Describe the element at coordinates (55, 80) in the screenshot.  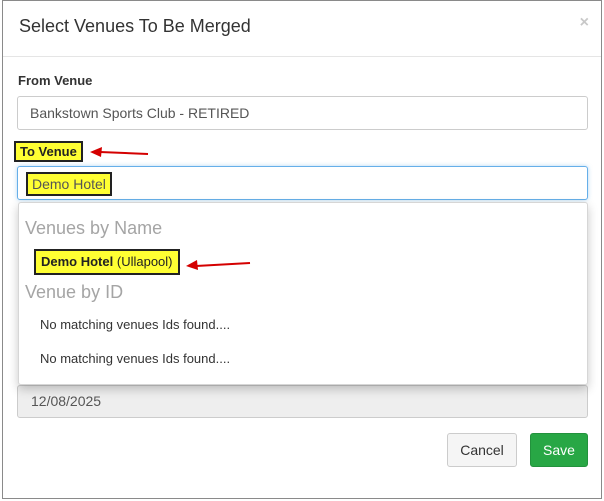
I see `from-venue-label: From Venue` at that location.